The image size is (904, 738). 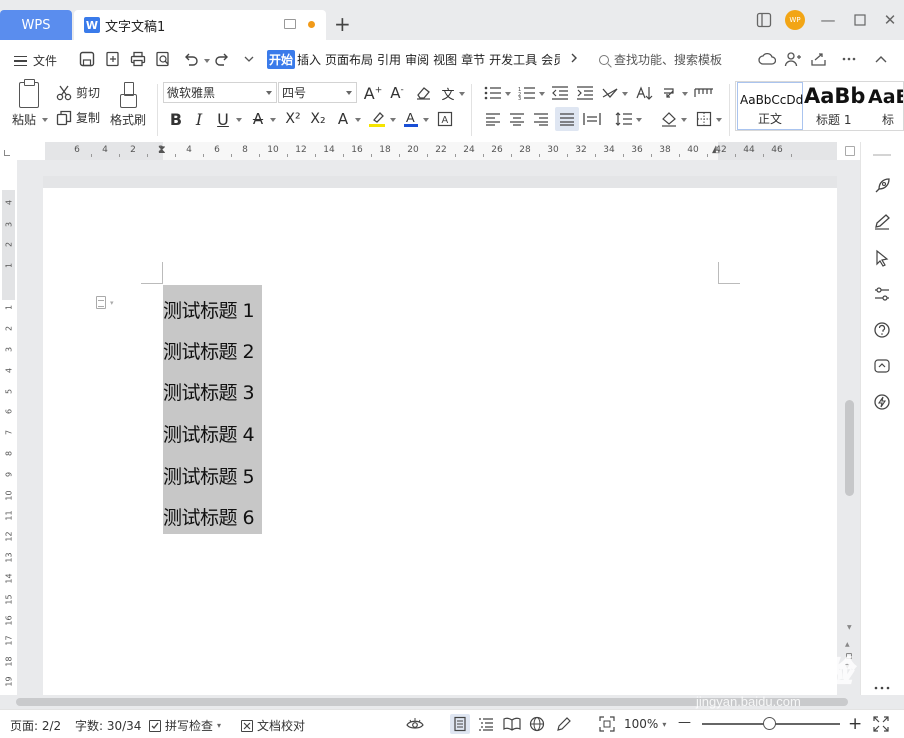 I want to click on power-button, so click(x=882, y=402).